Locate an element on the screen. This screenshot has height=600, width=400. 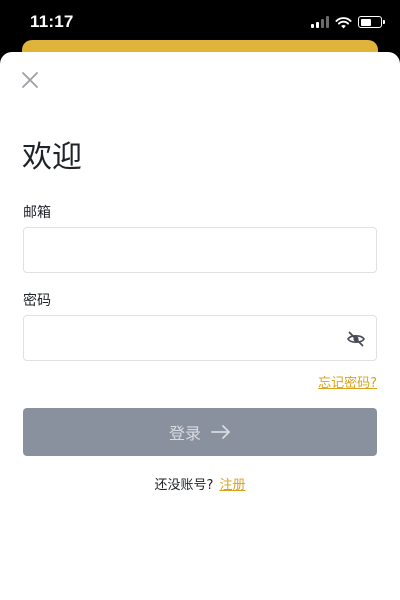
wifi-icon is located at coordinates (343, 22).